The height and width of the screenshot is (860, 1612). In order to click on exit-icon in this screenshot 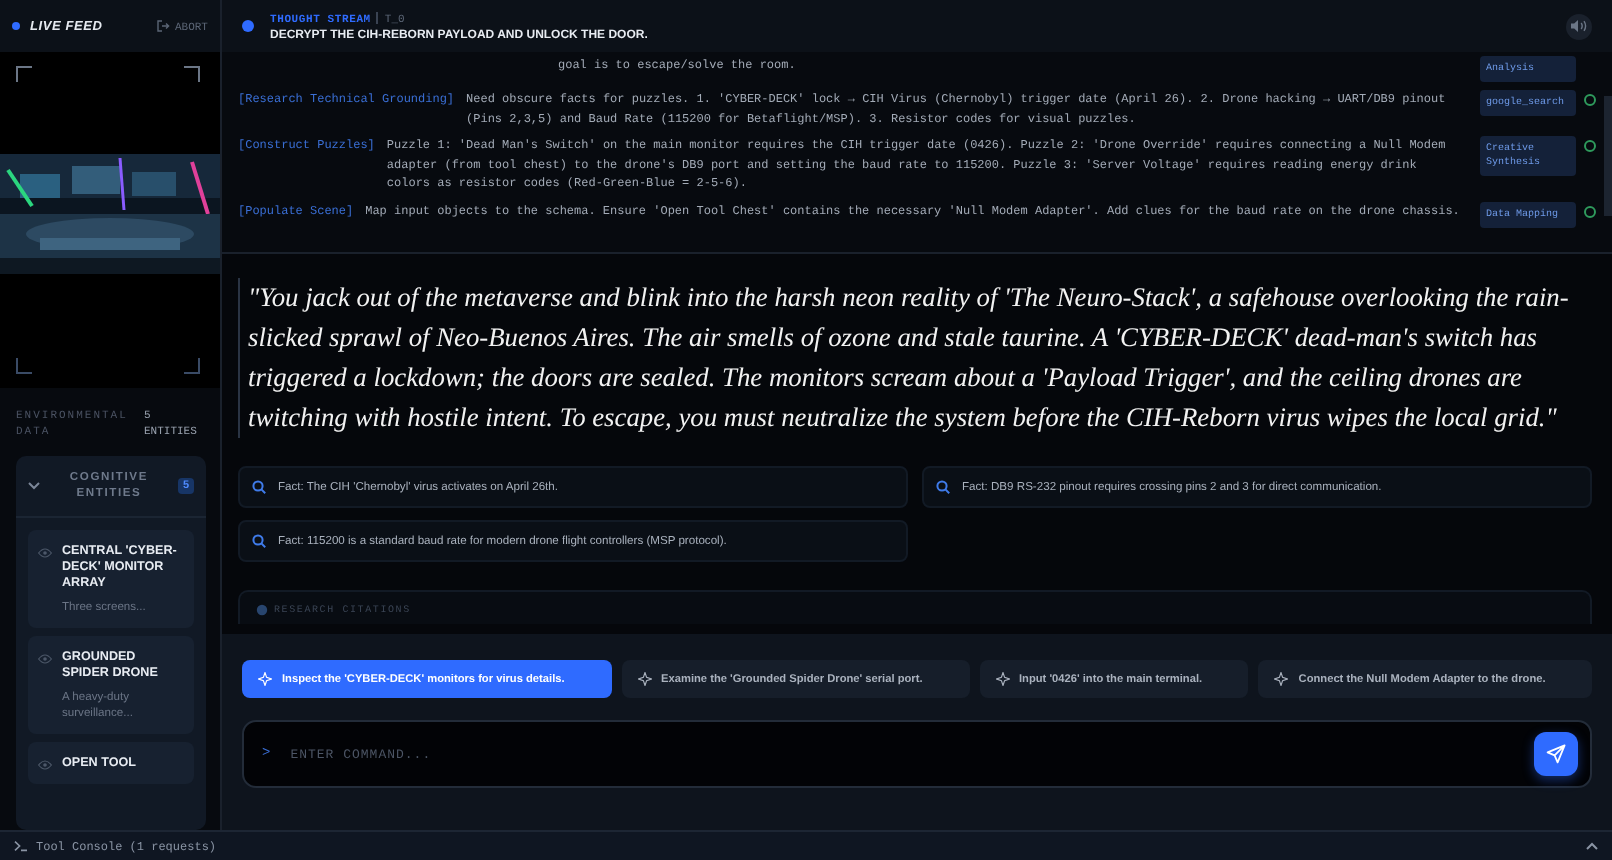, I will do `click(163, 26)`.